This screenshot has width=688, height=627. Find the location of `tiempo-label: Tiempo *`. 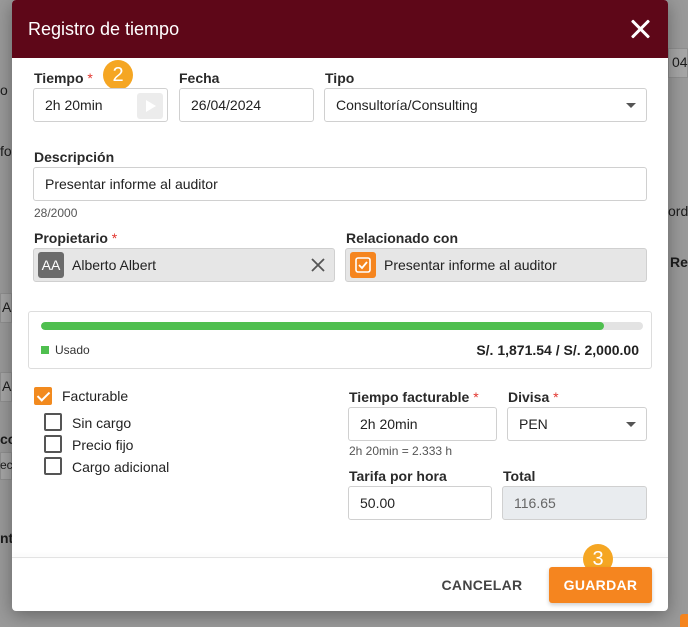

tiempo-label: Tiempo * is located at coordinates (63, 78).